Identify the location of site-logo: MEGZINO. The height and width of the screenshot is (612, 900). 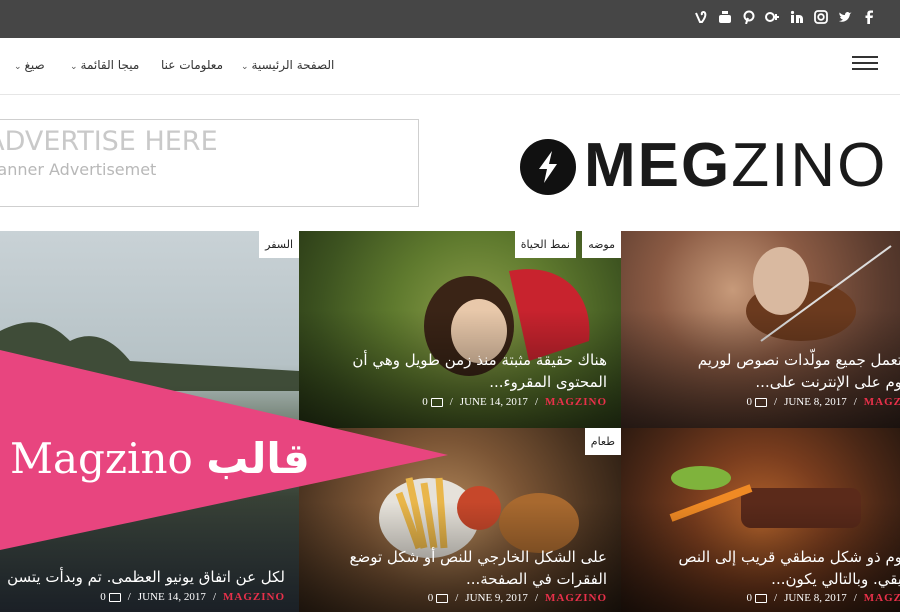
(735, 166).